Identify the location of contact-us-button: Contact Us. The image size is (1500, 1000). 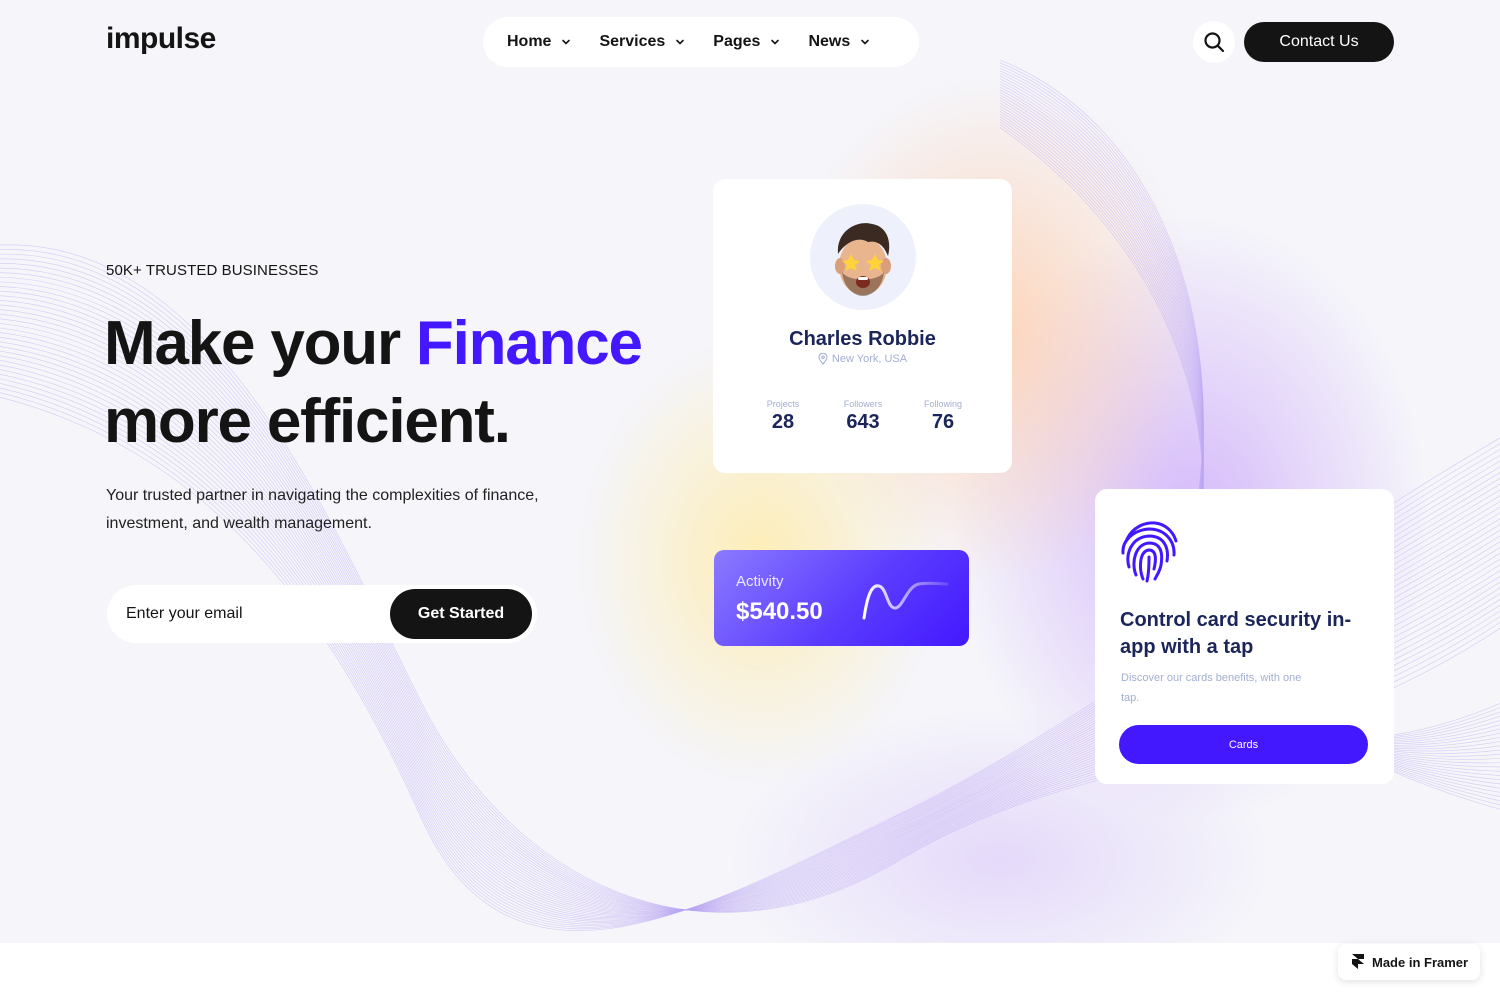
(1319, 42).